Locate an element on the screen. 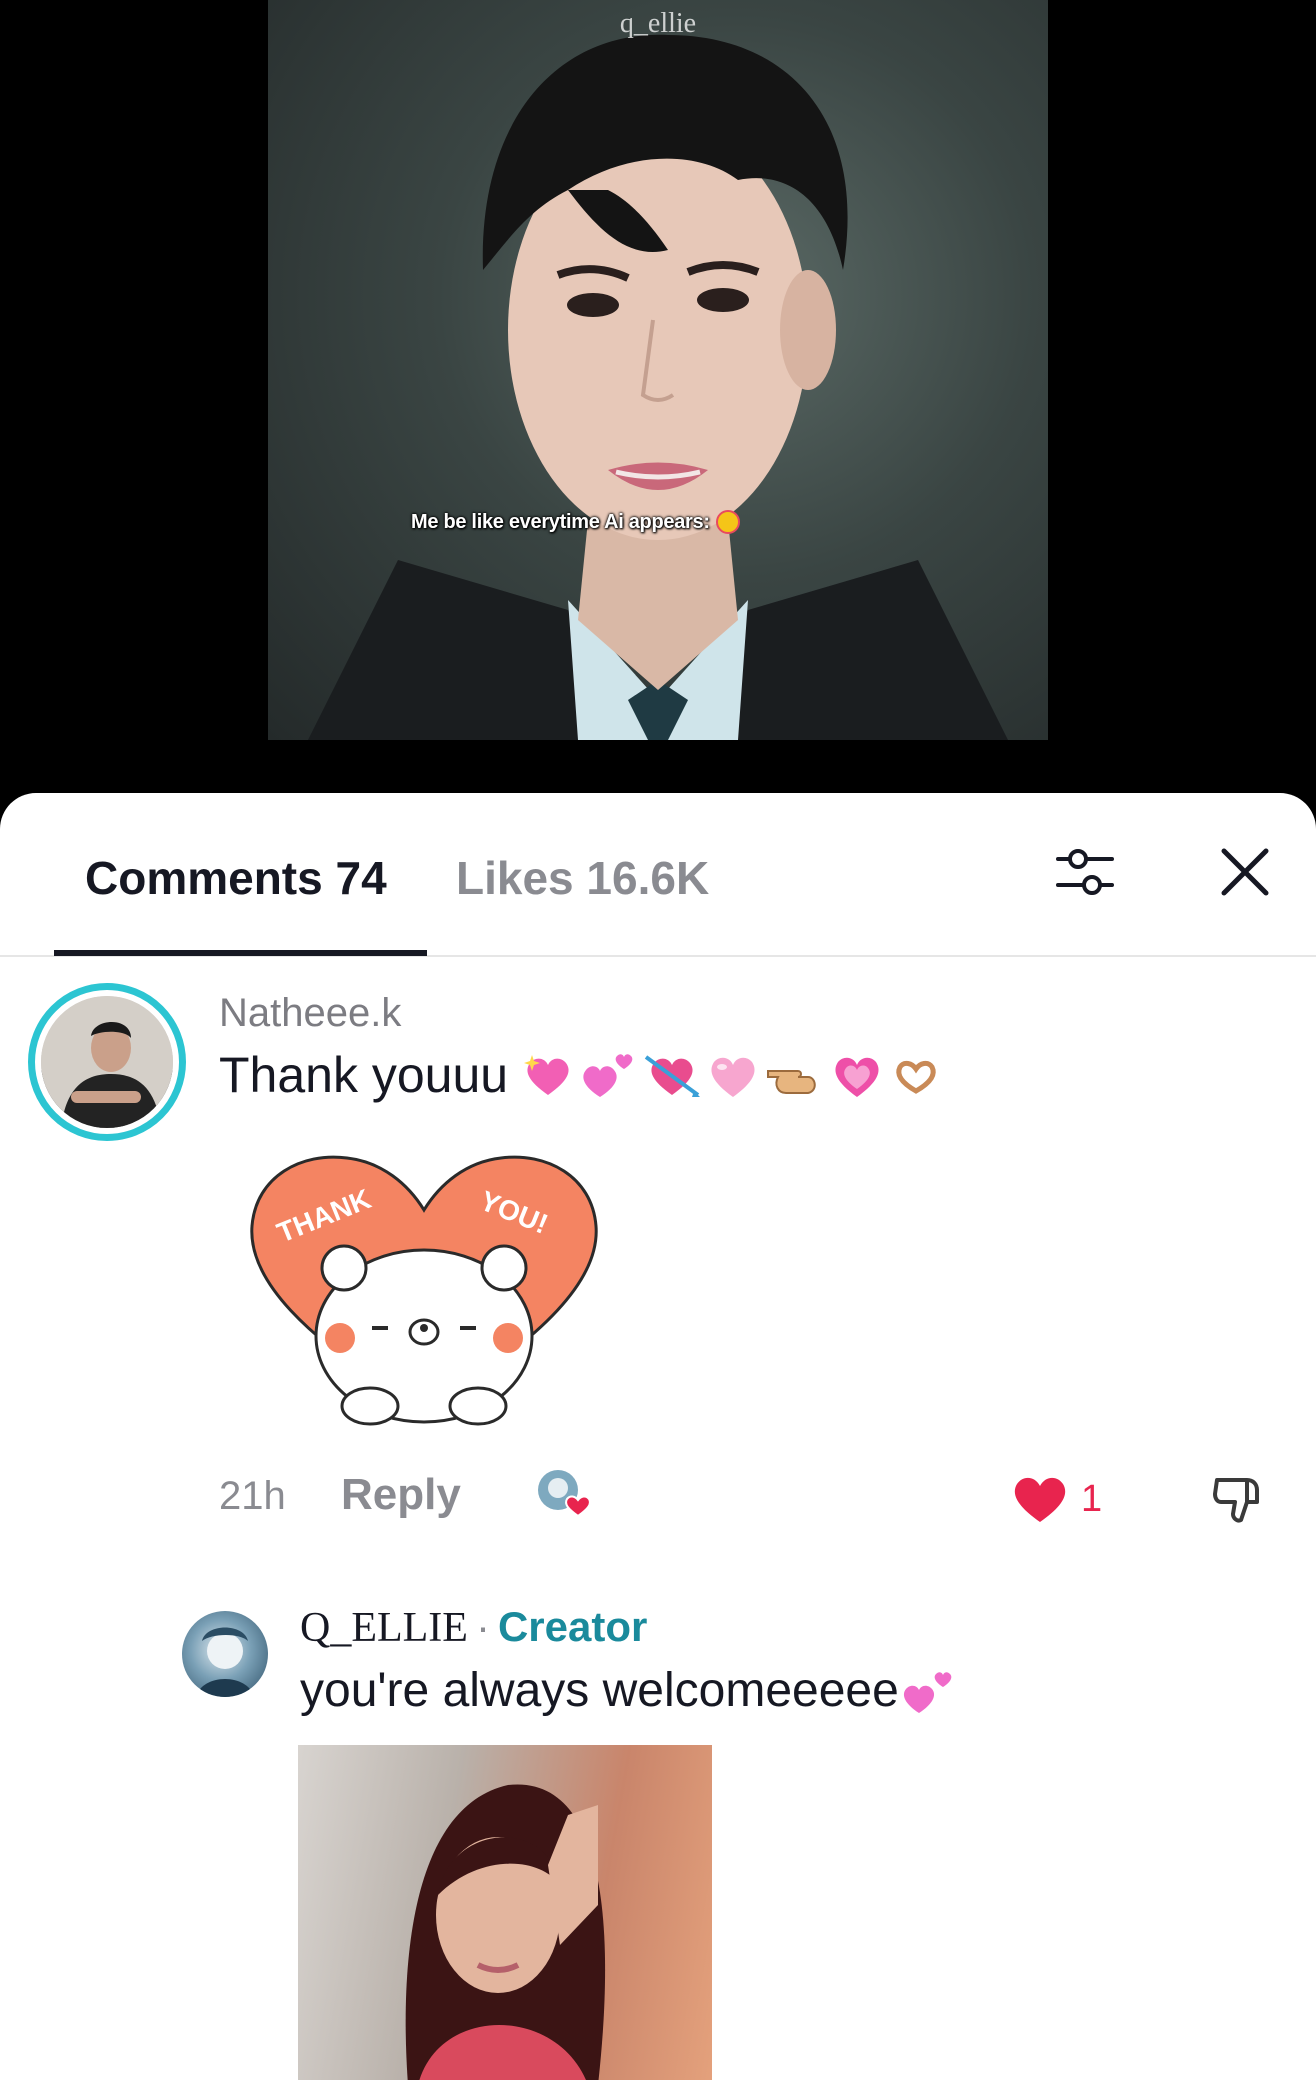 This screenshot has width=1316, height=2080. reply-avatar is located at coordinates (225, 1654).